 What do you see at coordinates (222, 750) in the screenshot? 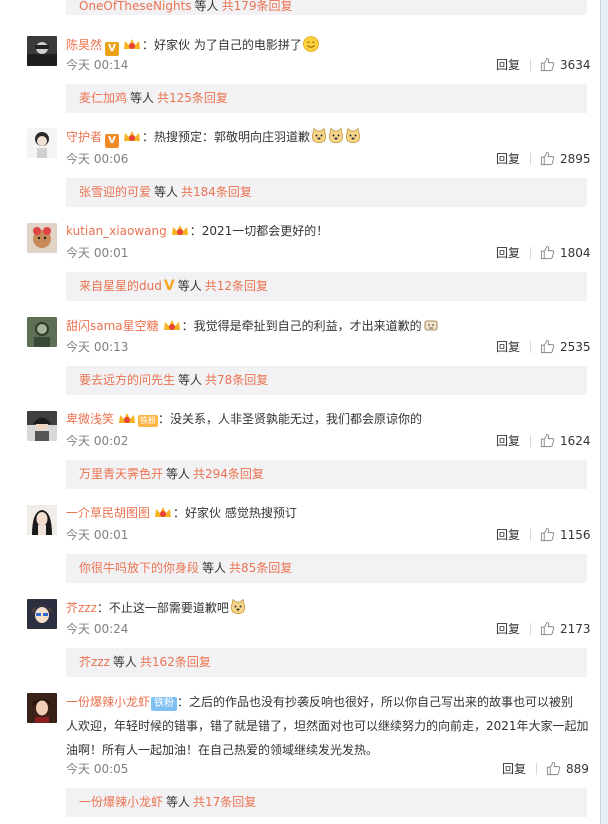
I see `comment-text-line: 油啊！所有人一起加油！在自己热爱的领域继续发光发热。` at bounding box center [222, 750].